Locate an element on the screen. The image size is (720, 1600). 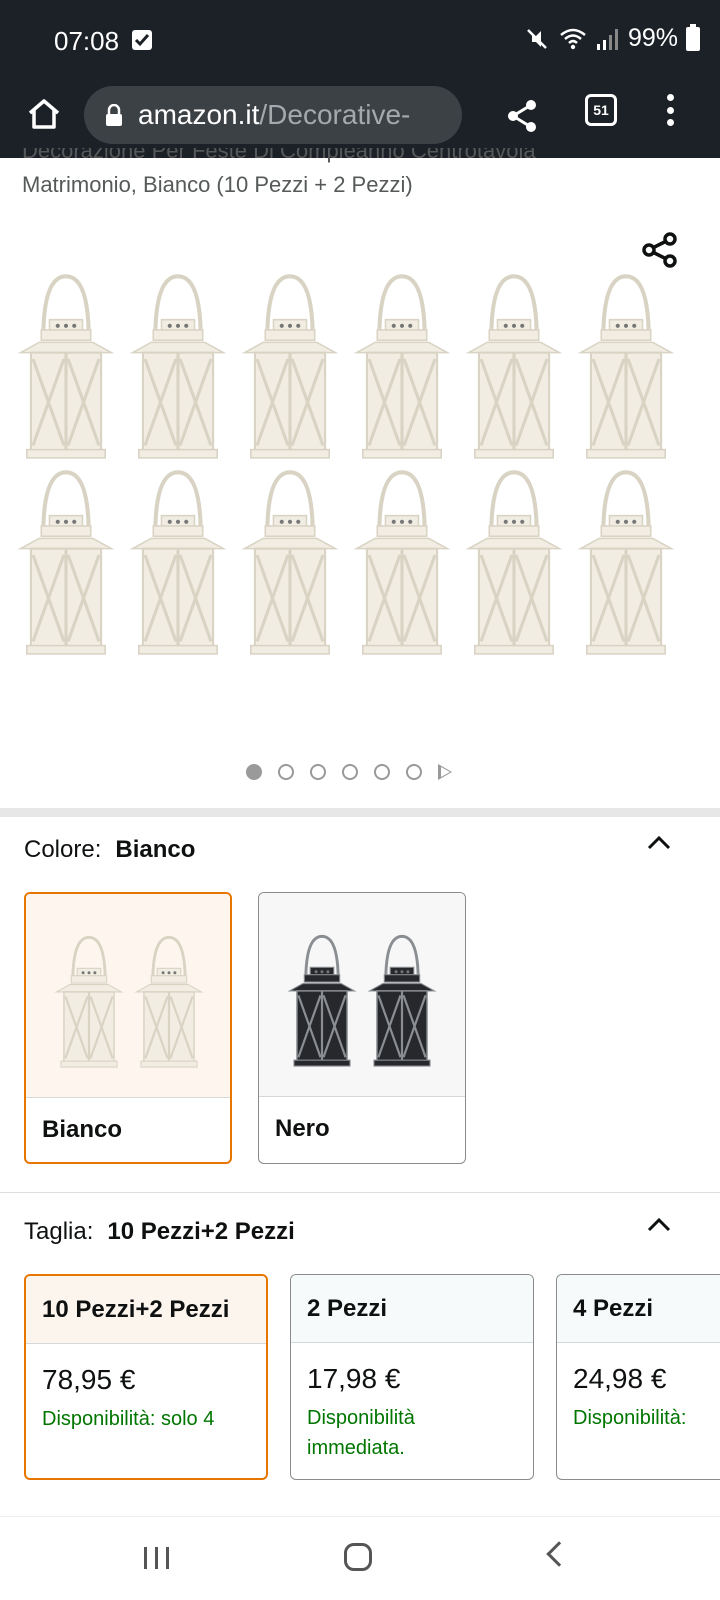
url-text: amazon.it/Decorative- is located at coordinates (274, 115).